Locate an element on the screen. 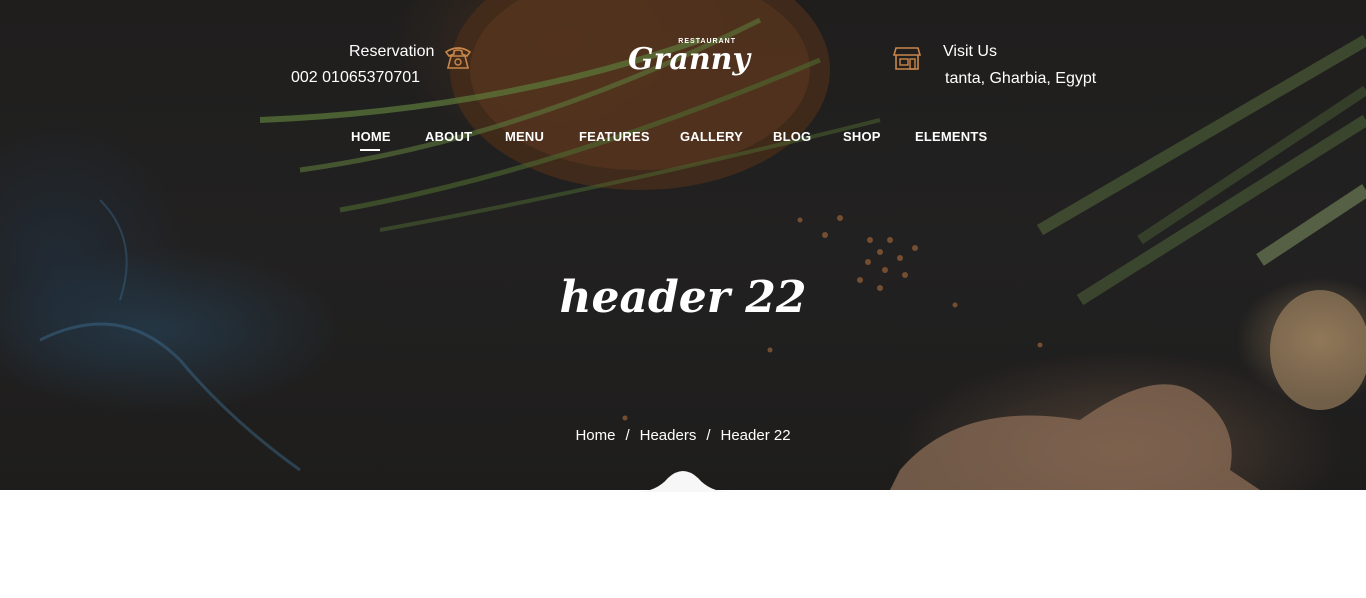 This screenshot has height=598, width=1366. nav-item-blog: BLOG is located at coordinates (792, 136).